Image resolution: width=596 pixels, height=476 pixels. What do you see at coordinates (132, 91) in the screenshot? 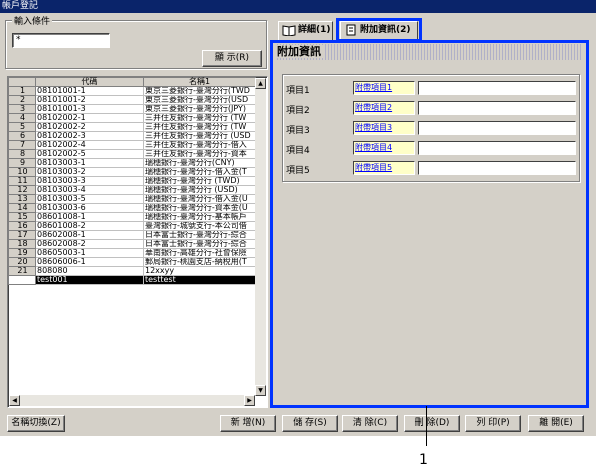
I see `table-row: 1 08101001-1 東京三菱銀行-臺灣分行(TWD` at bounding box center [132, 91].